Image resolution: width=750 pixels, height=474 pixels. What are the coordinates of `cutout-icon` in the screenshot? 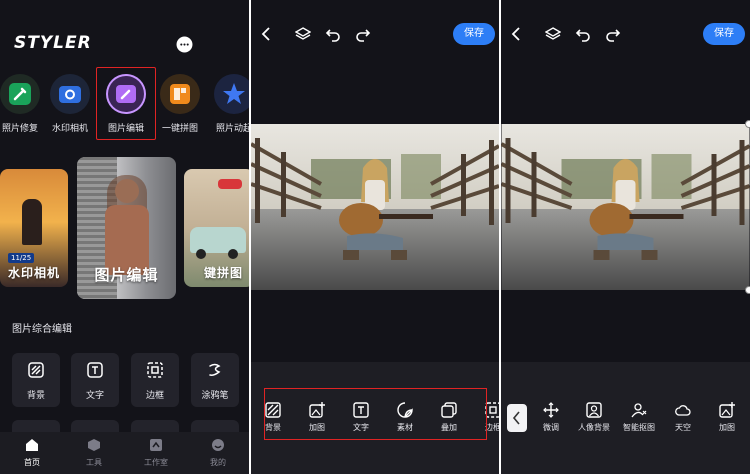 It's located at (639, 410).